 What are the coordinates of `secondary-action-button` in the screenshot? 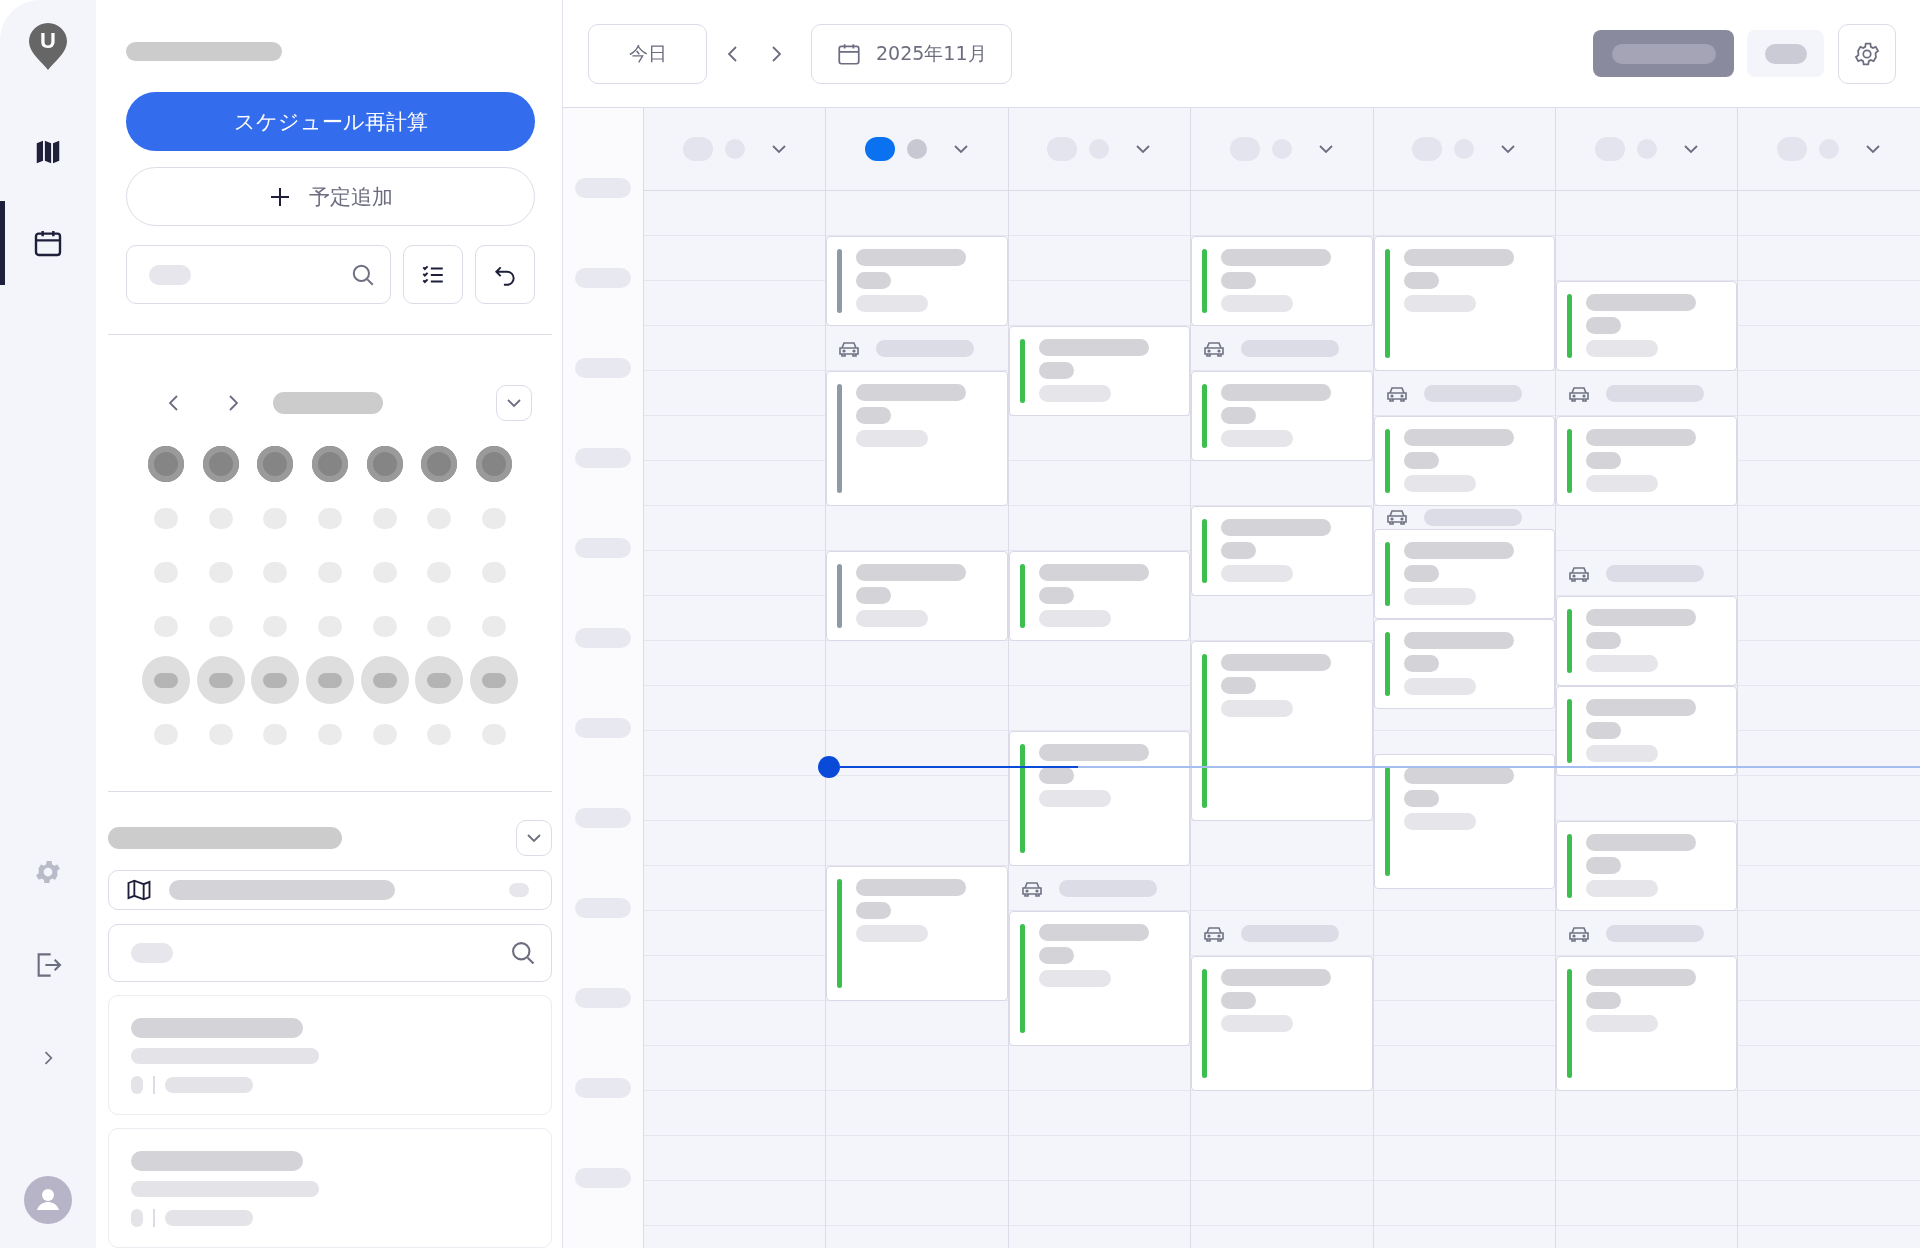 It's located at (1785, 53).